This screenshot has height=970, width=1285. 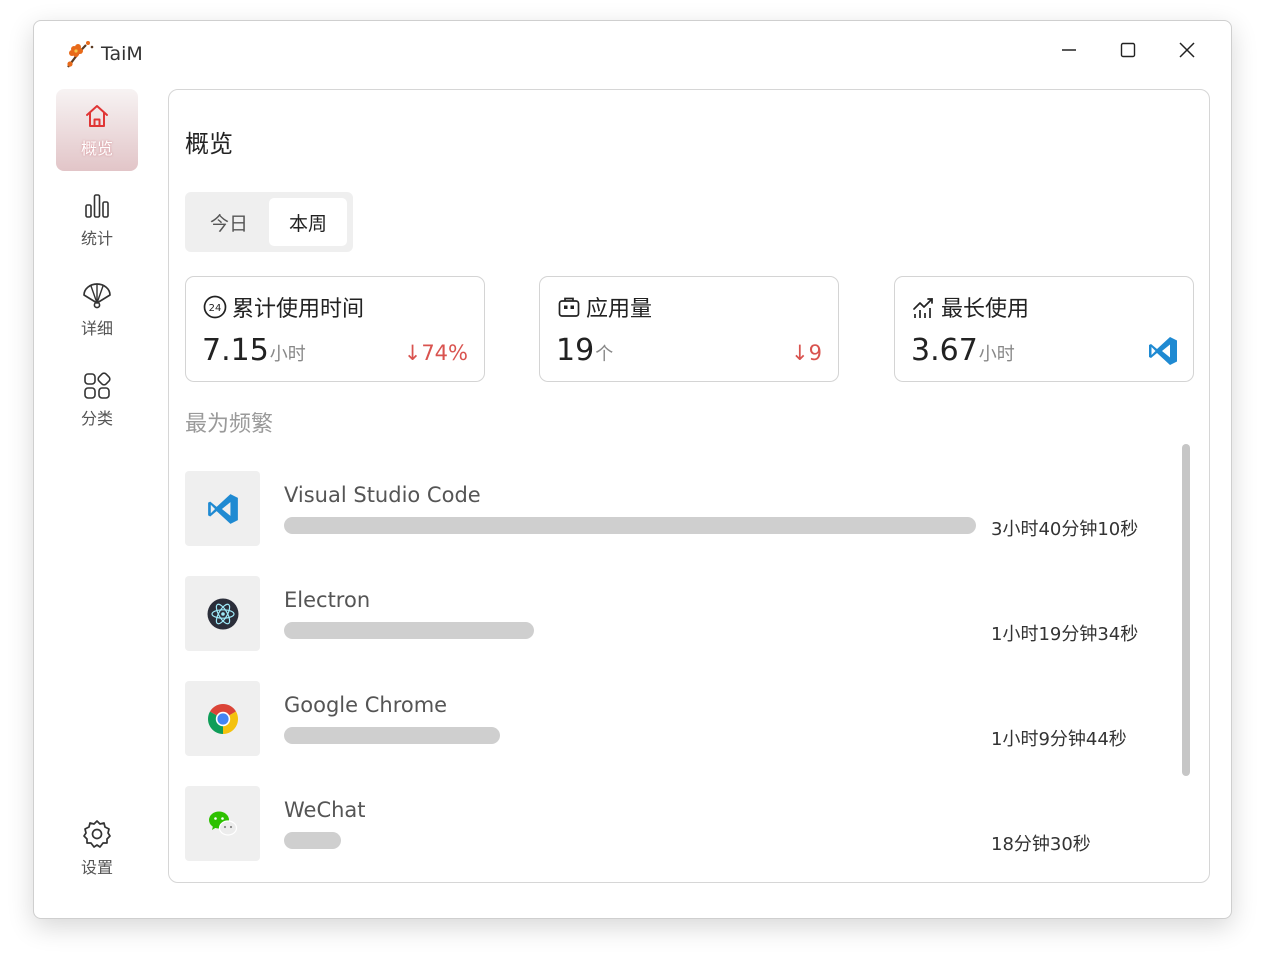 What do you see at coordinates (435, 353) in the screenshot?
I see `card-delta: ↓74%` at bounding box center [435, 353].